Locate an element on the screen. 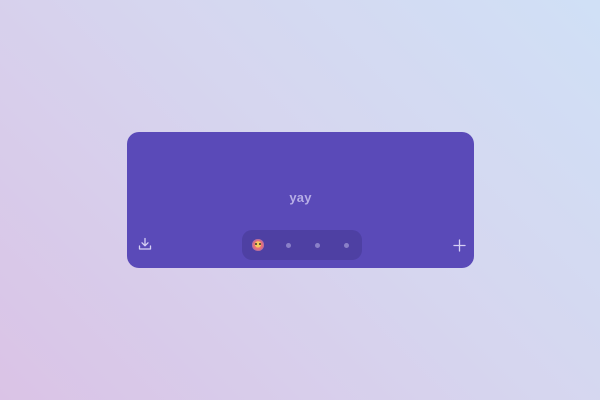 The height and width of the screenshot is (400, 600). page-selector is located at coordinates (302, 245).